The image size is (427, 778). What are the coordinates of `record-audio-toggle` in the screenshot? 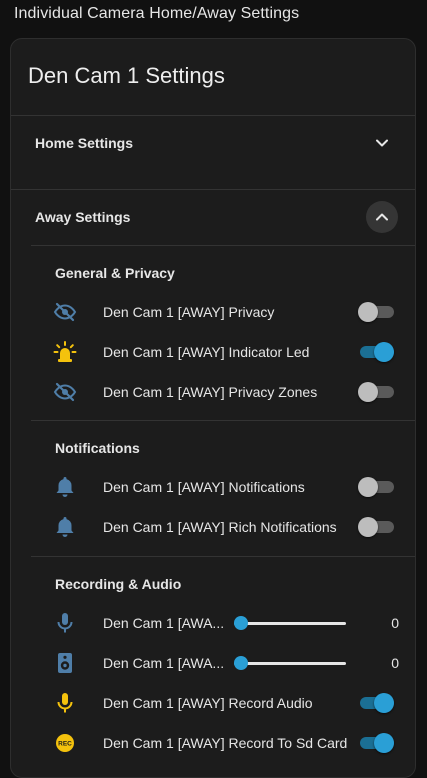 It's located at (376, 703).